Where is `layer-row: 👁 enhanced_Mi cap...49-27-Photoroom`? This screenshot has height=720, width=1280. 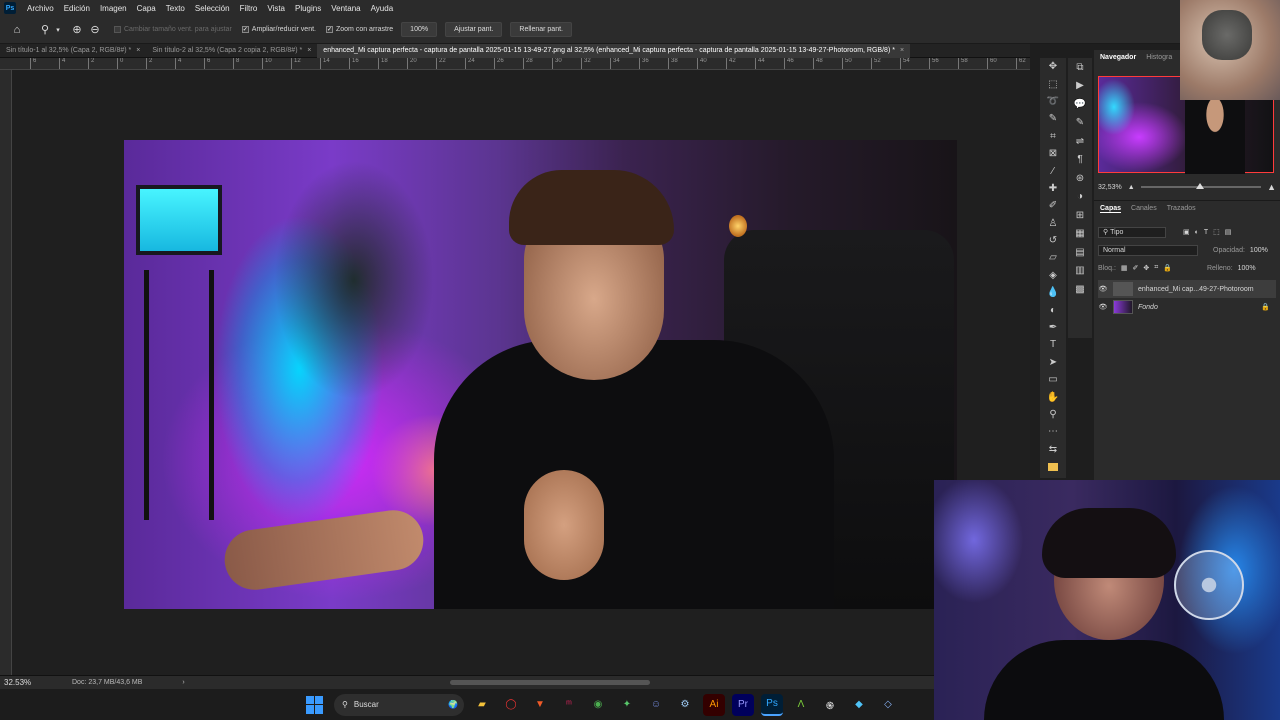 layer-row: 👁 enhanced_Mi cap...49-27-Photoroom is located at coordinates (1187, 289).